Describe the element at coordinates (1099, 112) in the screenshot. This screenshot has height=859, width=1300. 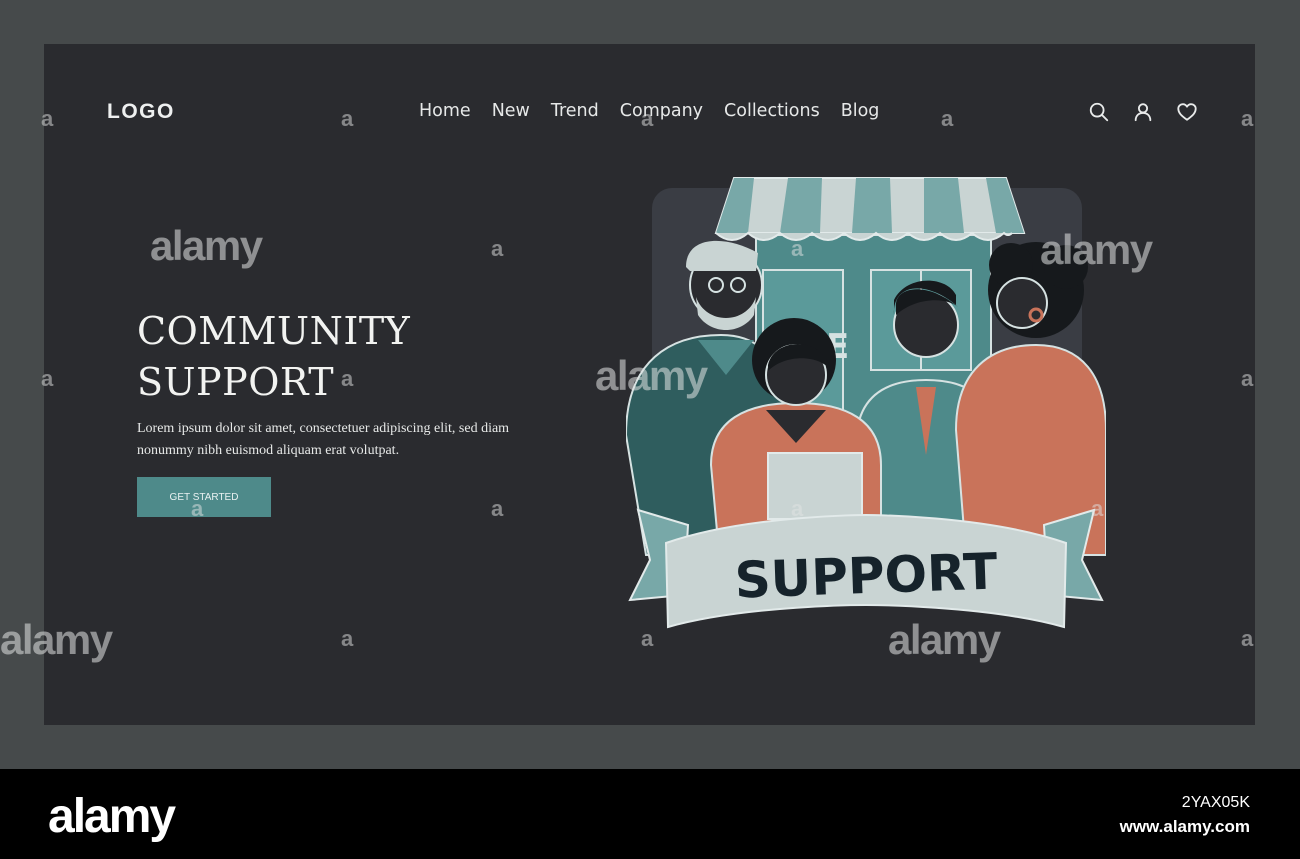
I see `search-icon` at that location.